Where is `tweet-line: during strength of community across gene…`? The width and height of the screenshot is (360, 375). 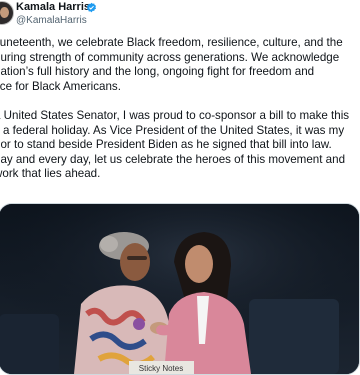
tweet-line: during strength of community across gene… is located at coordinates (170, 57).